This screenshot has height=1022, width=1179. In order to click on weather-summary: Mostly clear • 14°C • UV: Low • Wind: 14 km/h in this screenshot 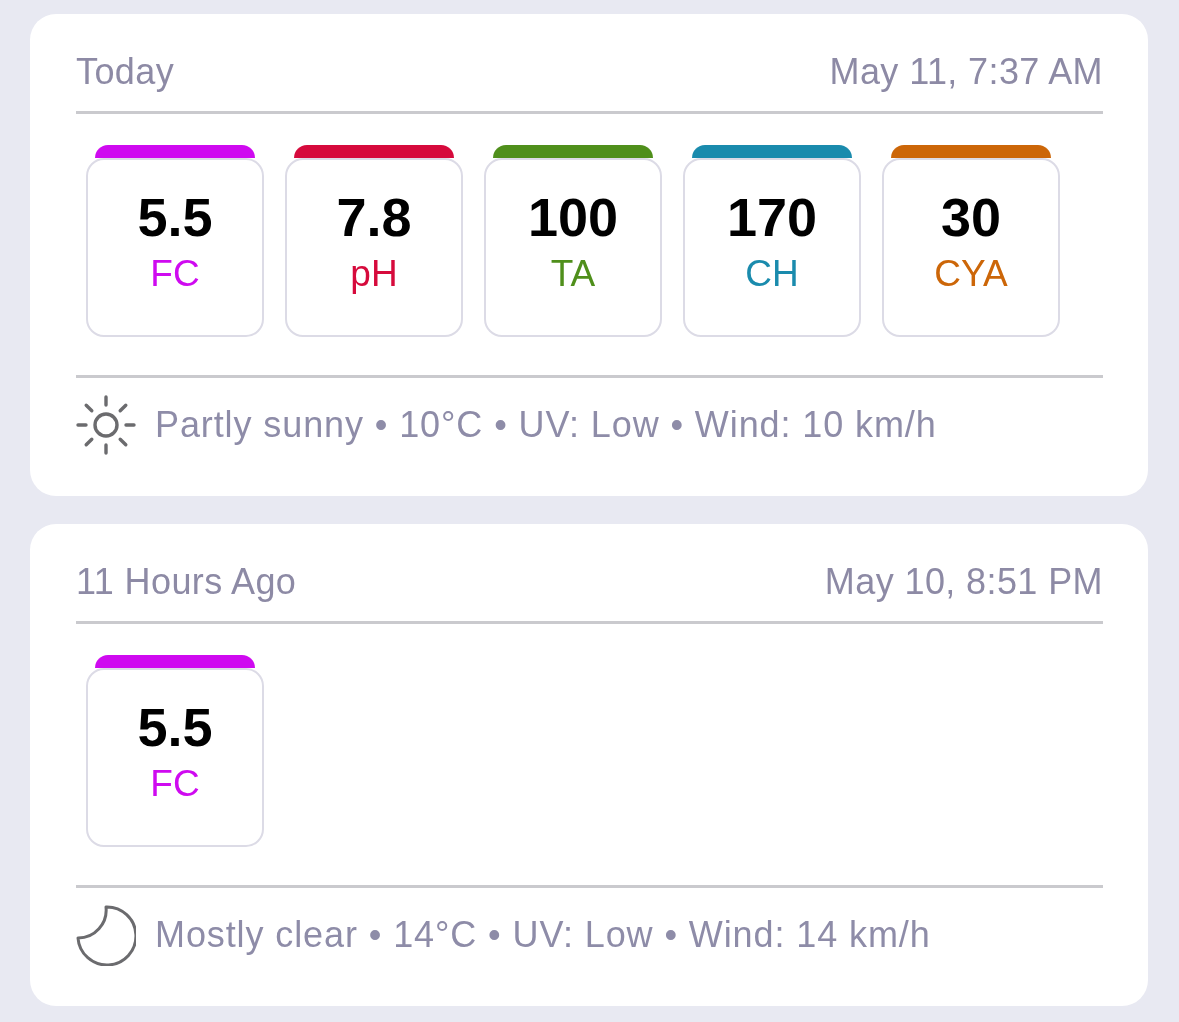, I will do `click(543, 935)`.